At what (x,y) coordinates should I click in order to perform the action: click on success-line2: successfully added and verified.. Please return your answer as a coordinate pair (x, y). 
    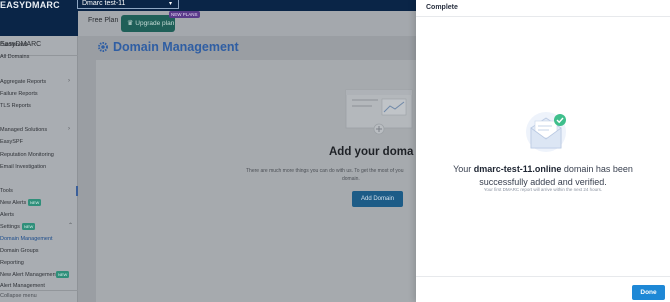
    Looking at the image, I should click on (543, 181).